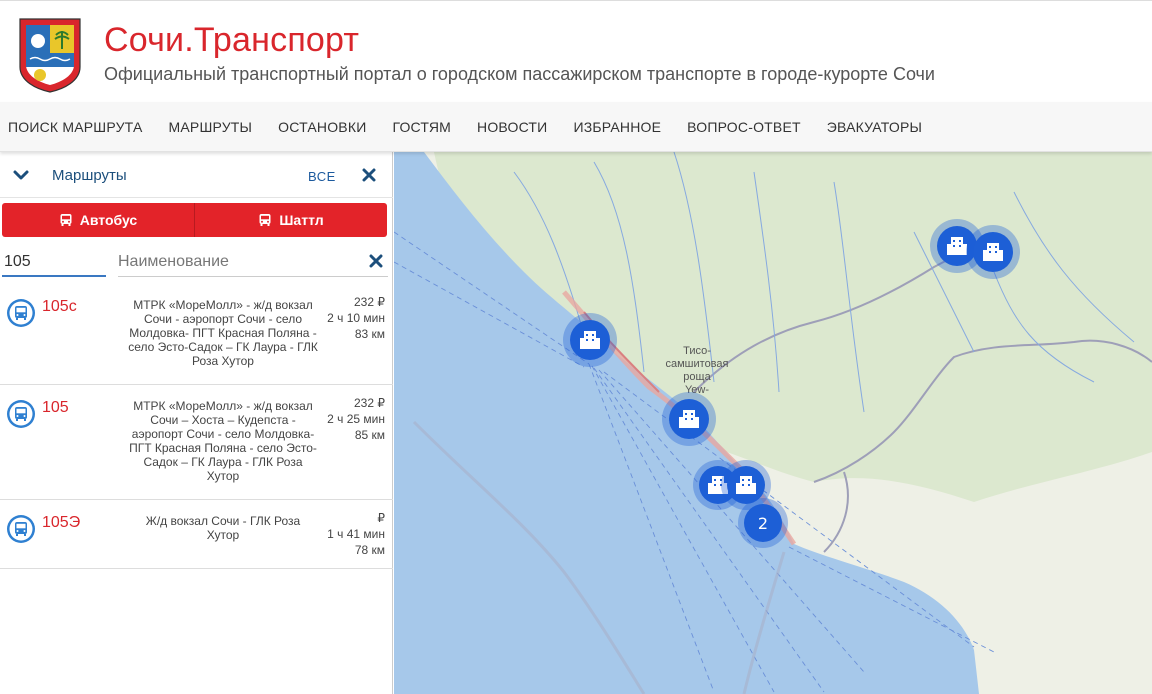 Image resolution: width=1152 pixels, height=694 pixels. I want to click on route-meta: 232 ₽ 2 ч 10 мин 83 км, so click(356, 318).